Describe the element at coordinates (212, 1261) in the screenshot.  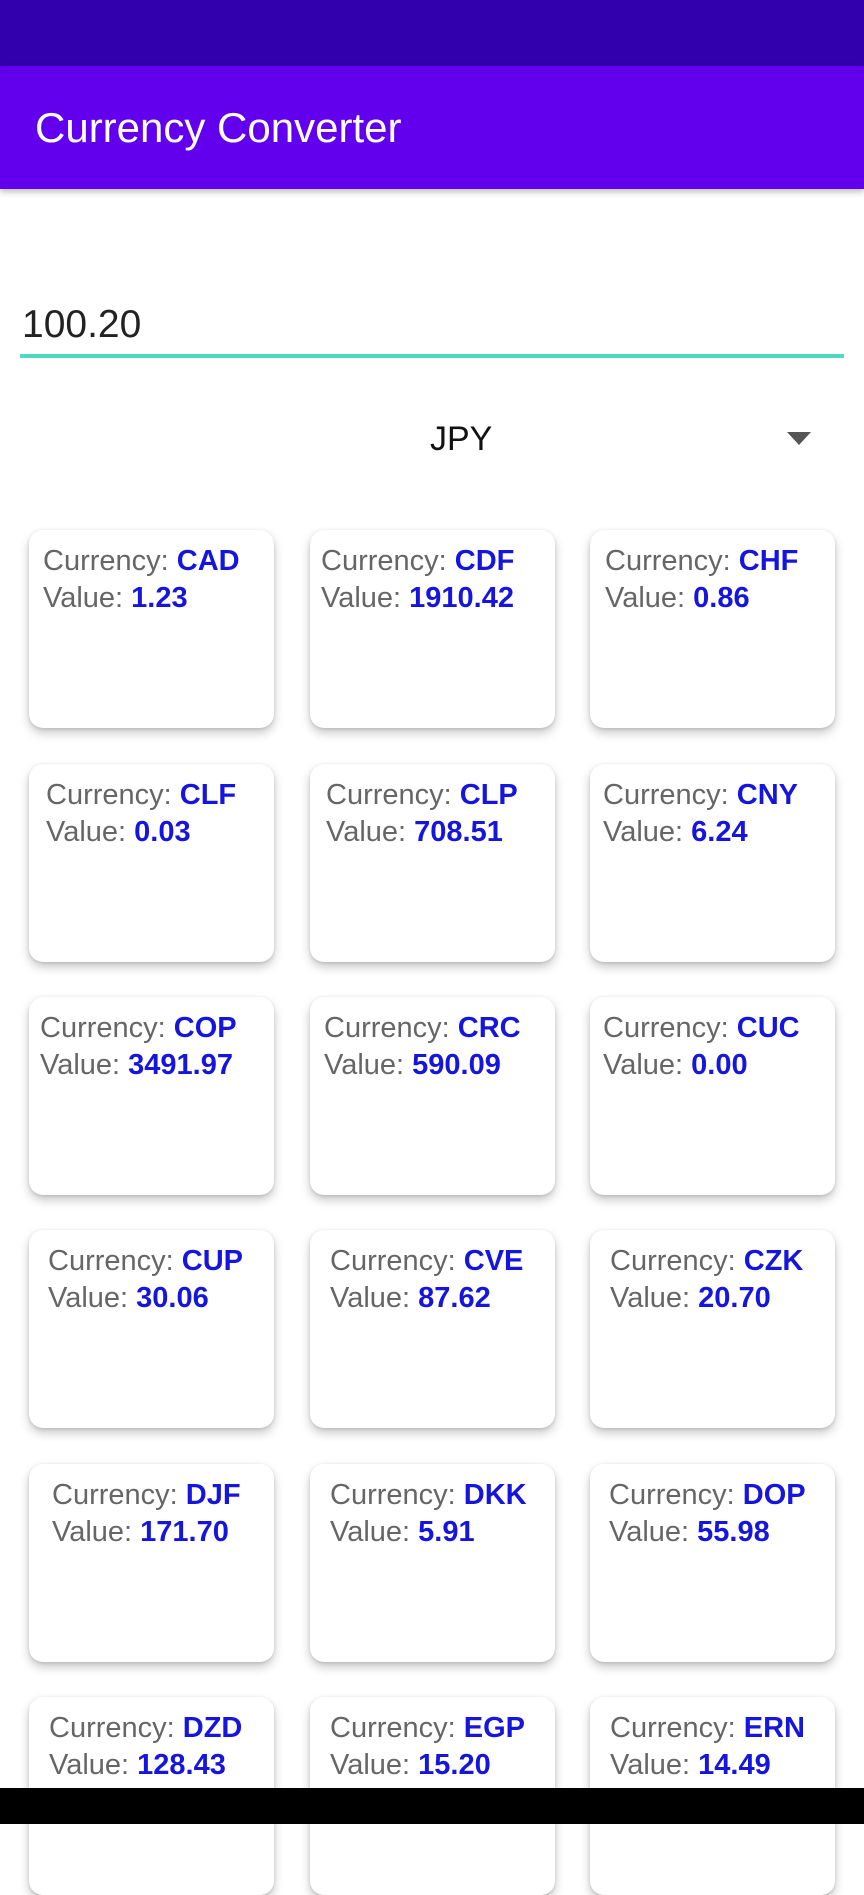
I see `currency-code: CUP` at that location.